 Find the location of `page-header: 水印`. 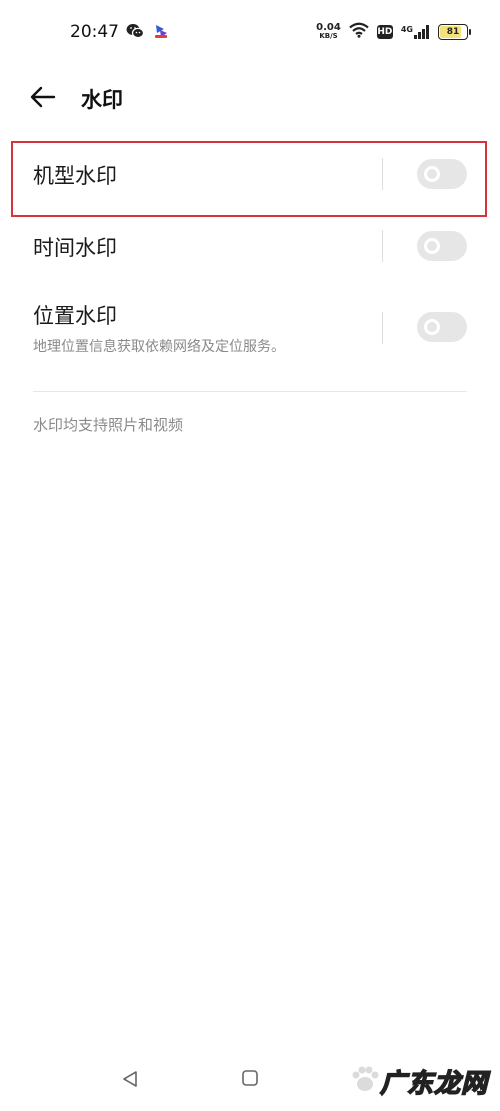

page-header: 水印 is located at coordinates (250, 99).